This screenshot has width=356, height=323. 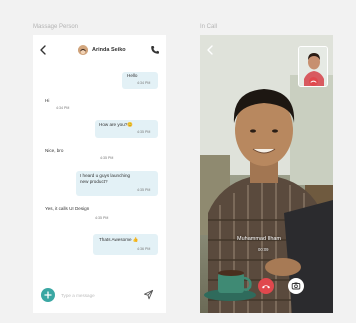 I want to click on caller-name: Muhammad Ilham, so click(x=259, y=239).